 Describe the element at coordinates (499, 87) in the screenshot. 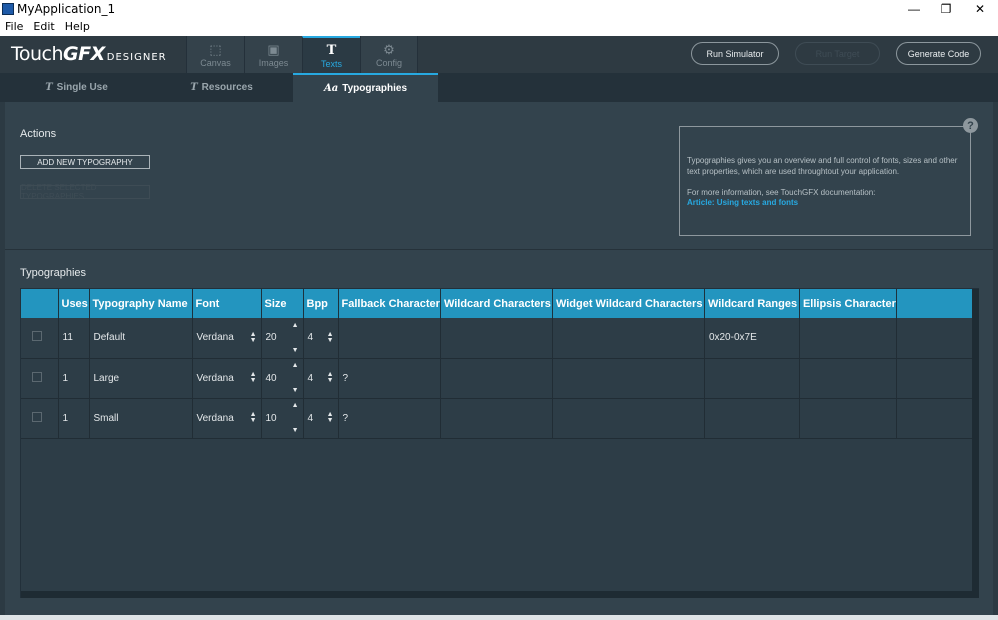

I see `texts-subtabs: T Single Use T Resources Aa Typographies` at that location.